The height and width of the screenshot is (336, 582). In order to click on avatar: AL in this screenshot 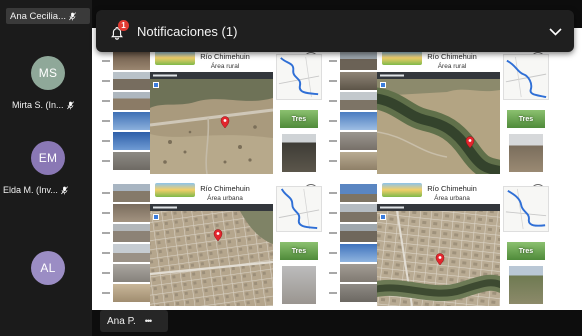, I will do `click(48, 268)`.